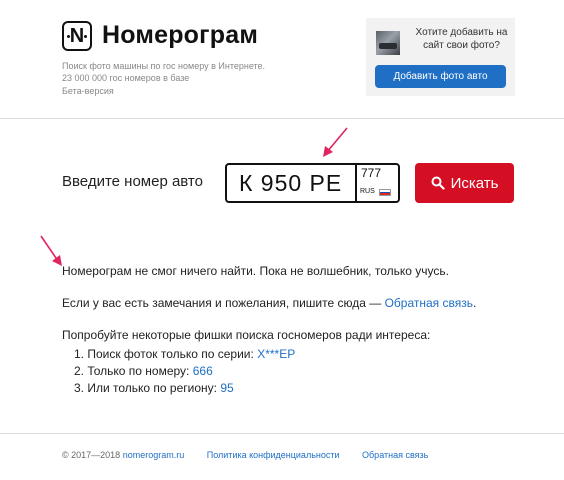 The height and width of the screenshot is (480, 564). I want to click on plate-number-input: К 950 РЕ 777 RUS, so click(312, 183).